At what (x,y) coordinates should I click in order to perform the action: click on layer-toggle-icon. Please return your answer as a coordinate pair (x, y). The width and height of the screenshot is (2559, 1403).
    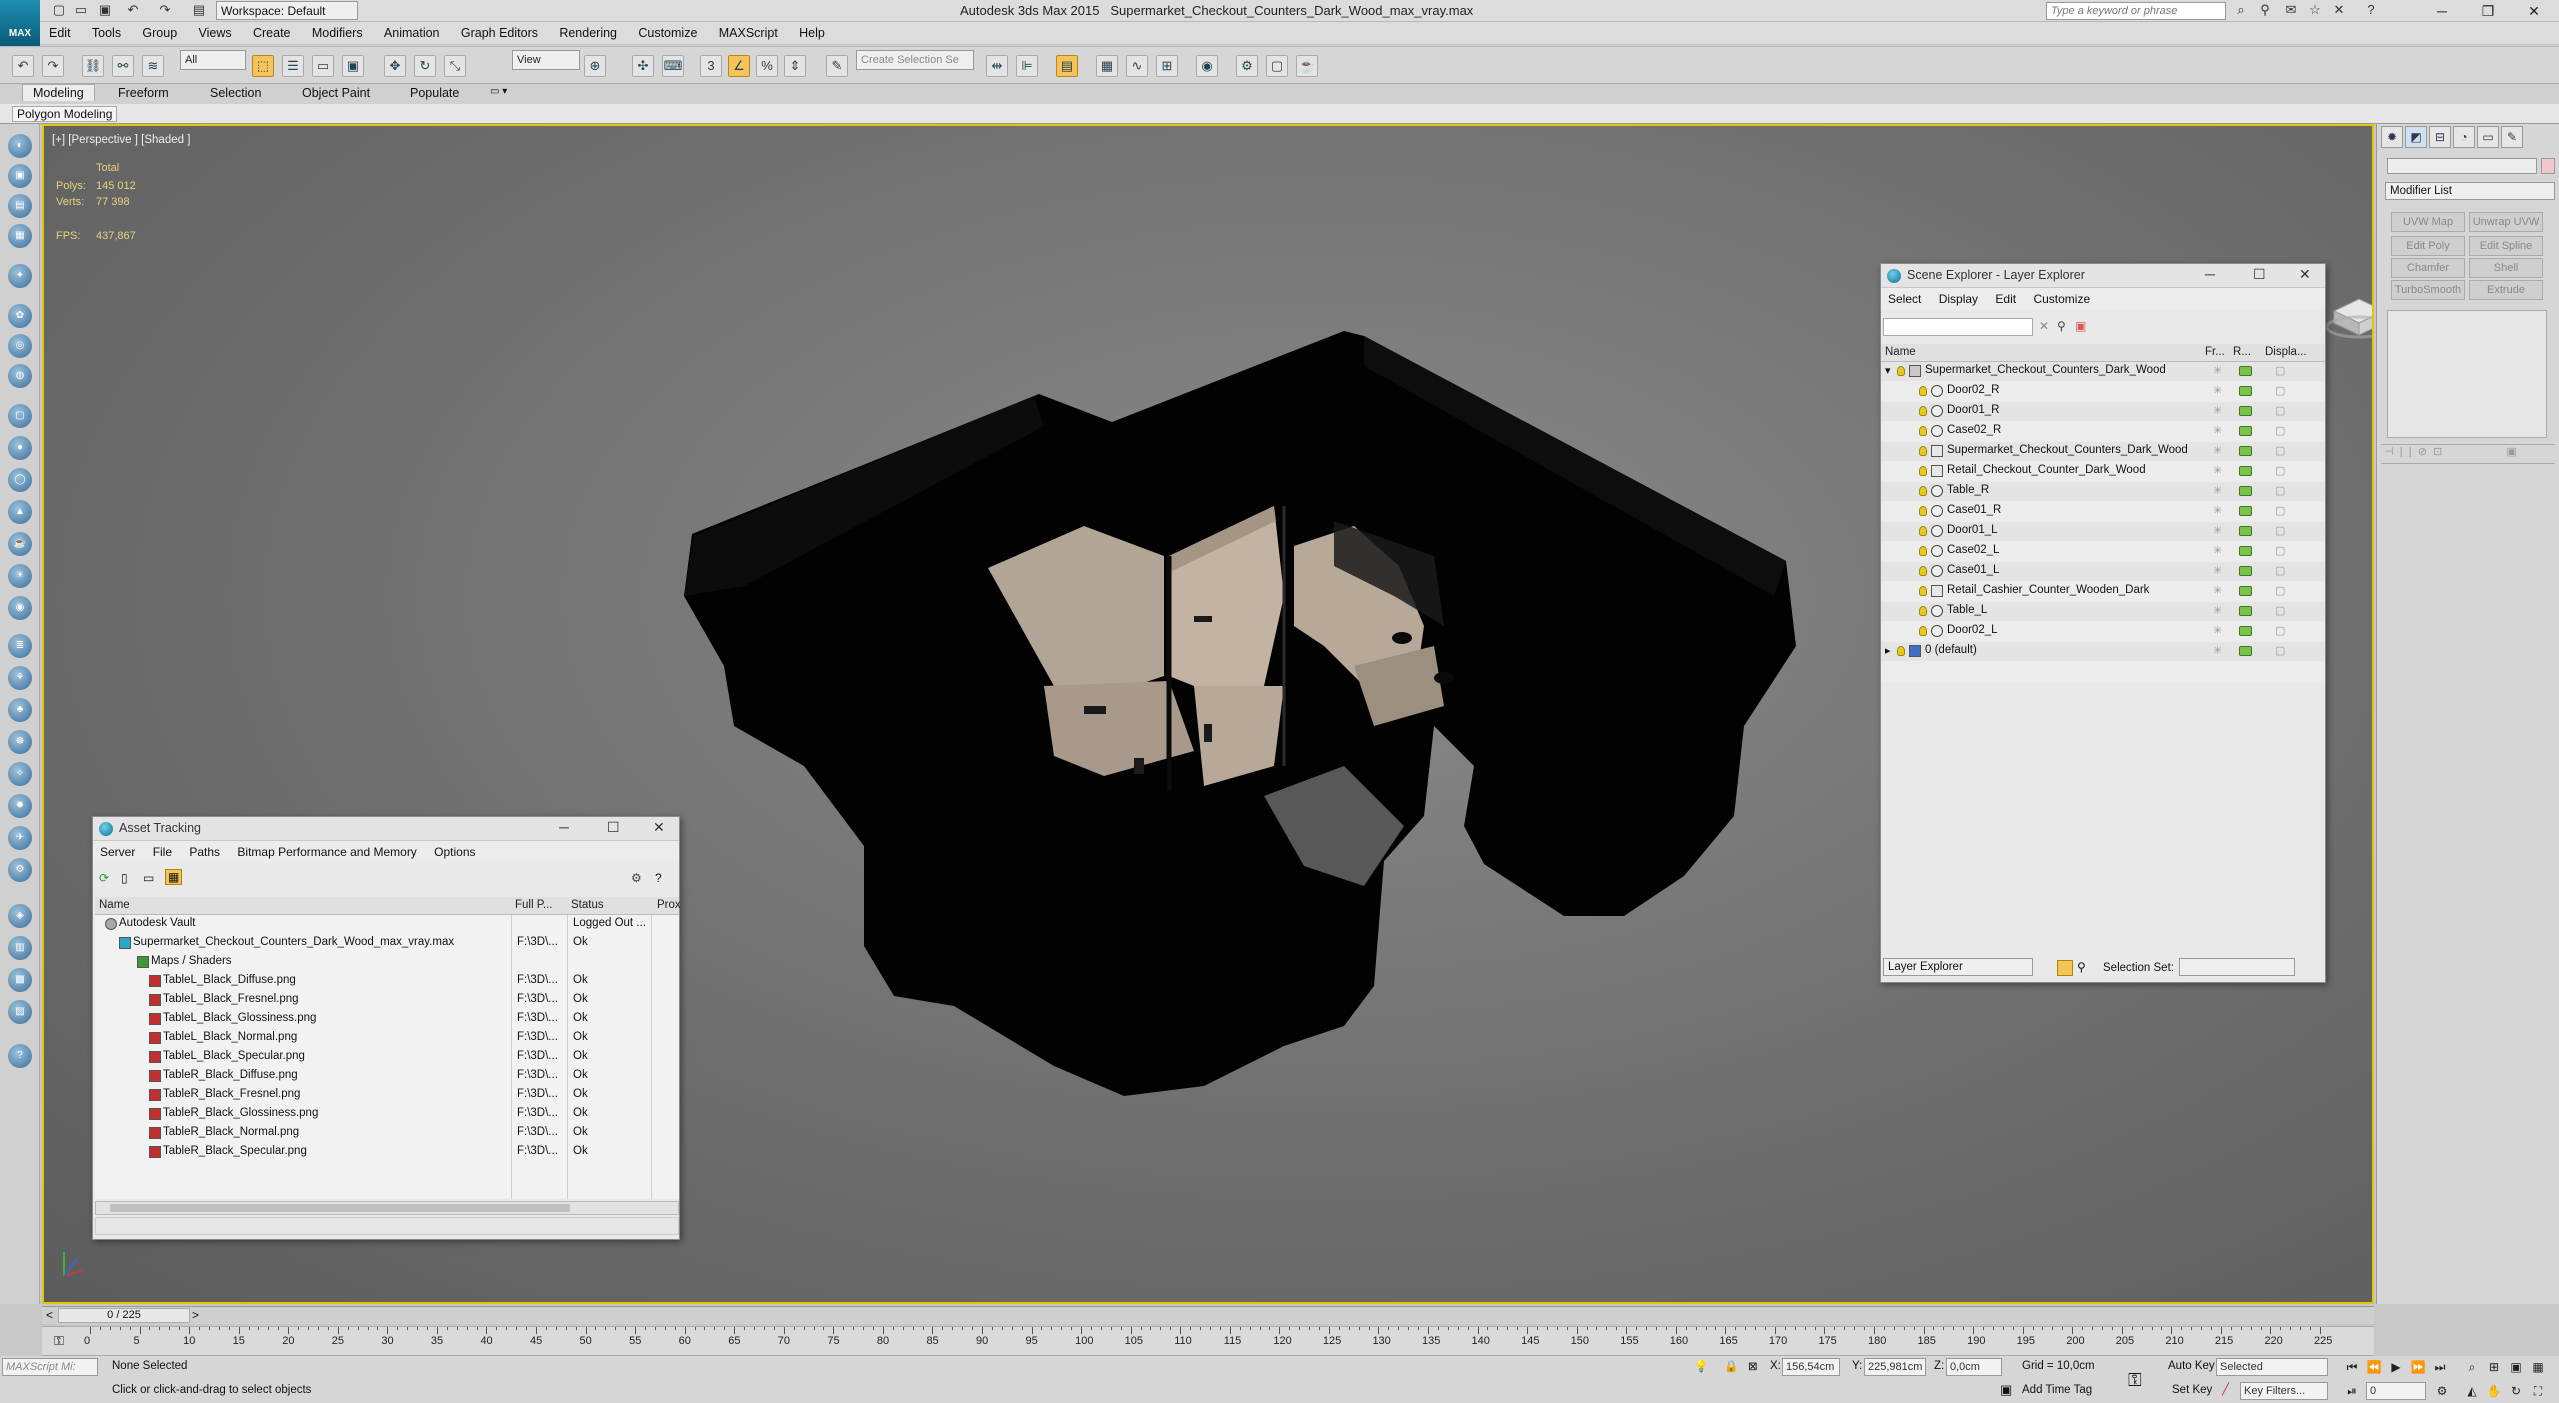
    Looking at the image, I should click on (2065, 968).